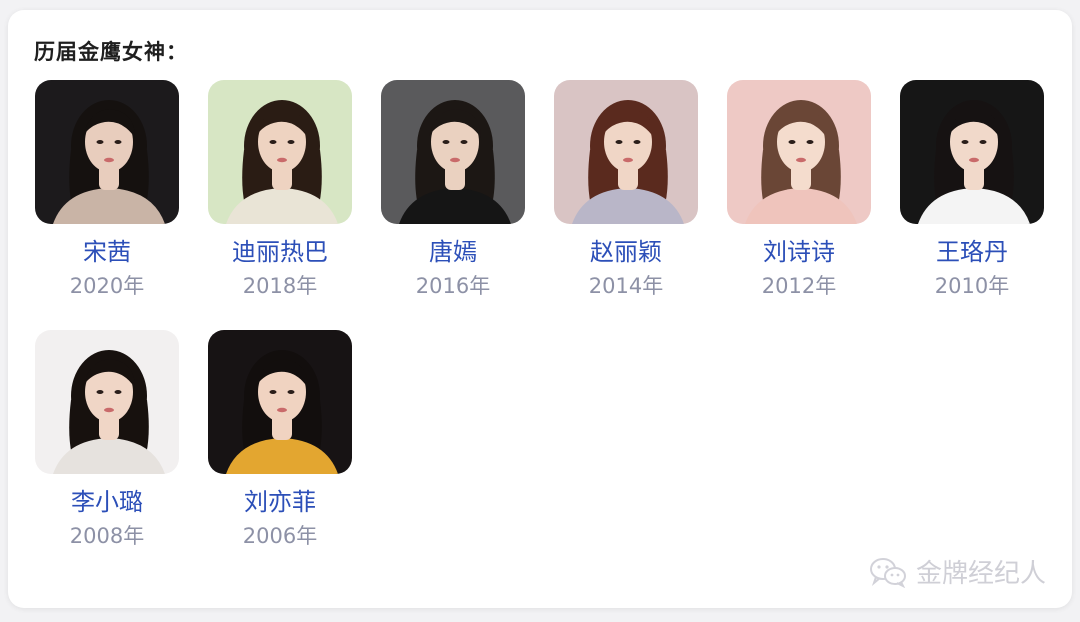  I want to click on person-item: 刘诗诗 2012年, so click(799, 190).